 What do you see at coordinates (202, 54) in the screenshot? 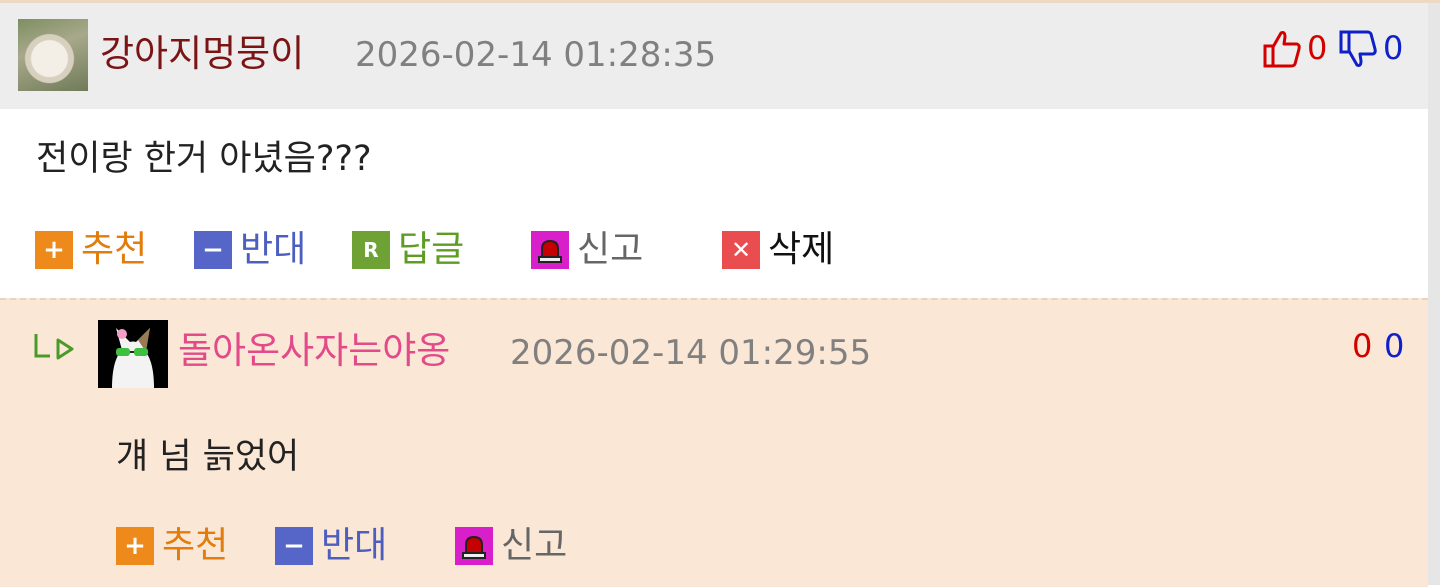
I see `comment-author: 강아지멍뭉이` at bounding box center [202, 54].